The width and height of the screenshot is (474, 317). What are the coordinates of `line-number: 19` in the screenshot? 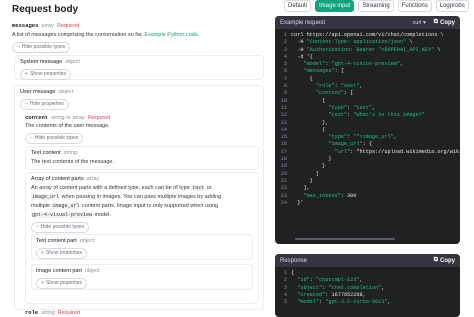 It's located at (283, 166).